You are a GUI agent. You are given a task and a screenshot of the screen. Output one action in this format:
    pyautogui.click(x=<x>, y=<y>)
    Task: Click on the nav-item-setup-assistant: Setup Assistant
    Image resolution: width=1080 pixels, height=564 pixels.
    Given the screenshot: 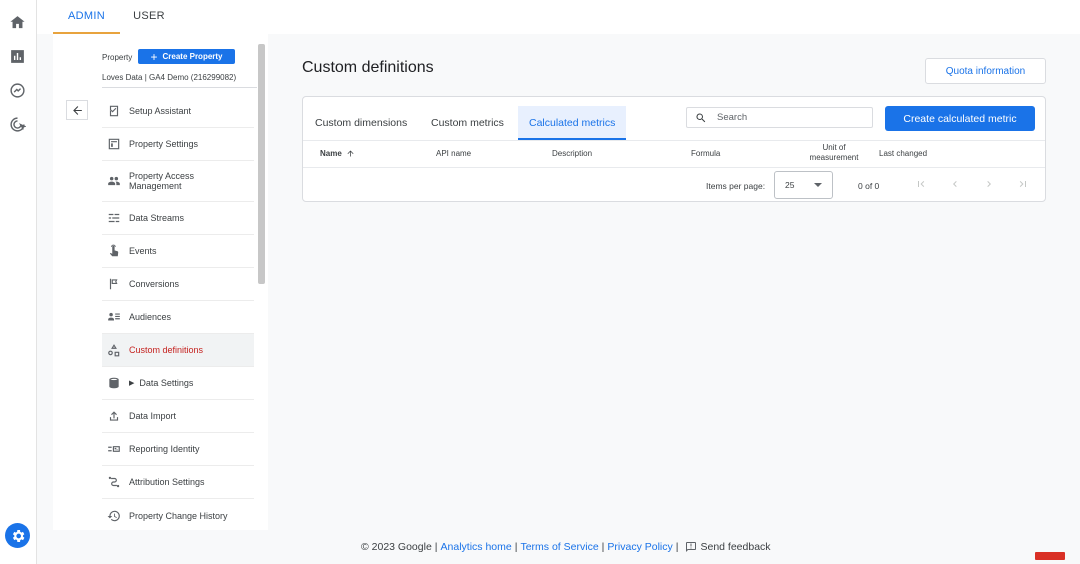 What is the action you would take?
    pyautogui.click(x=178, y=111)
    